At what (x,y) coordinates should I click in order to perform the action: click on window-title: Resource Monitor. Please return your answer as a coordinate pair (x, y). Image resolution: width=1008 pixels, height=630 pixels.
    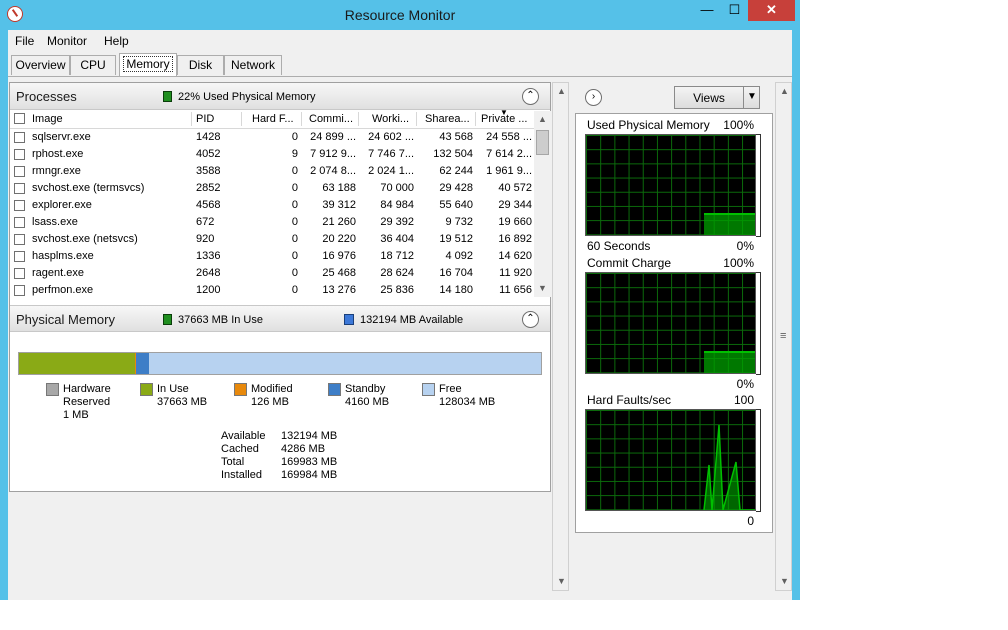
    Looking at the image, I should click on (400, 15).